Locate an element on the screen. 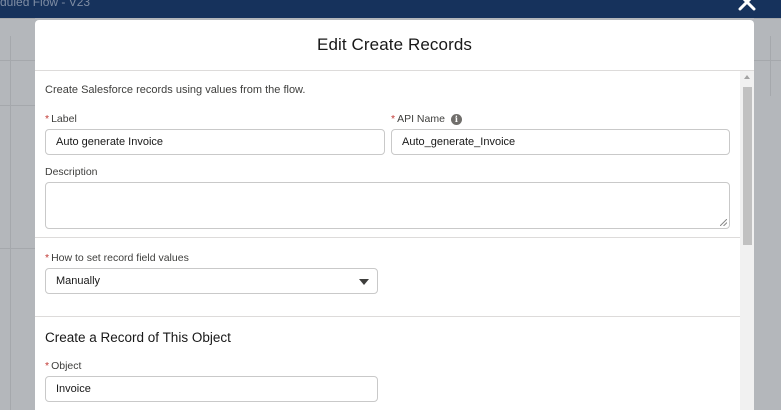  section-title: Create a Record of This Object is located at coordinates (138, 337).